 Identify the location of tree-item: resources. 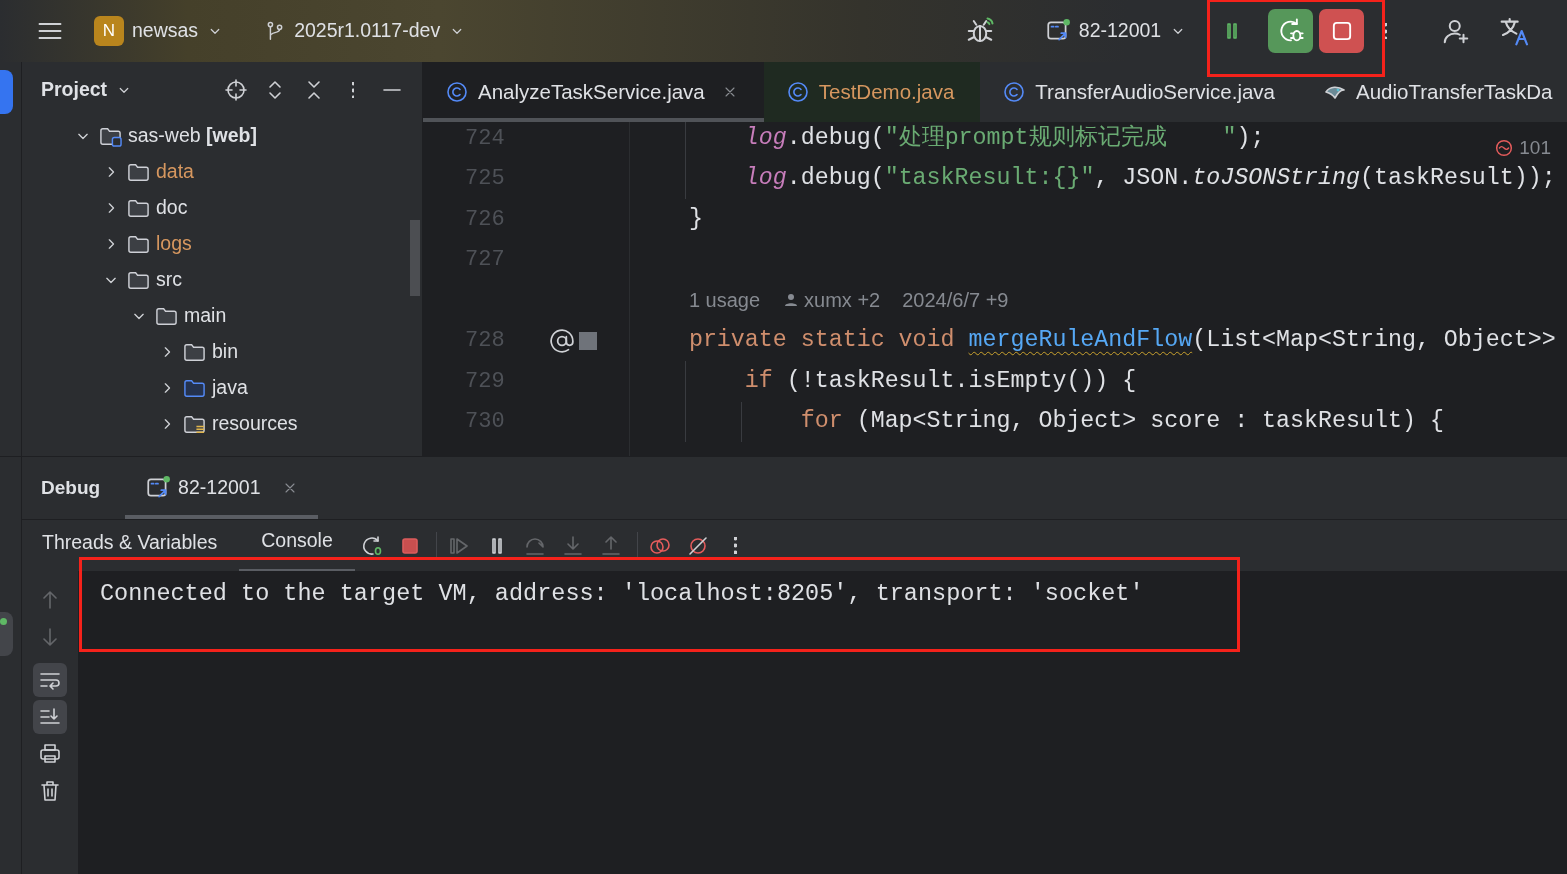
(222, 424).